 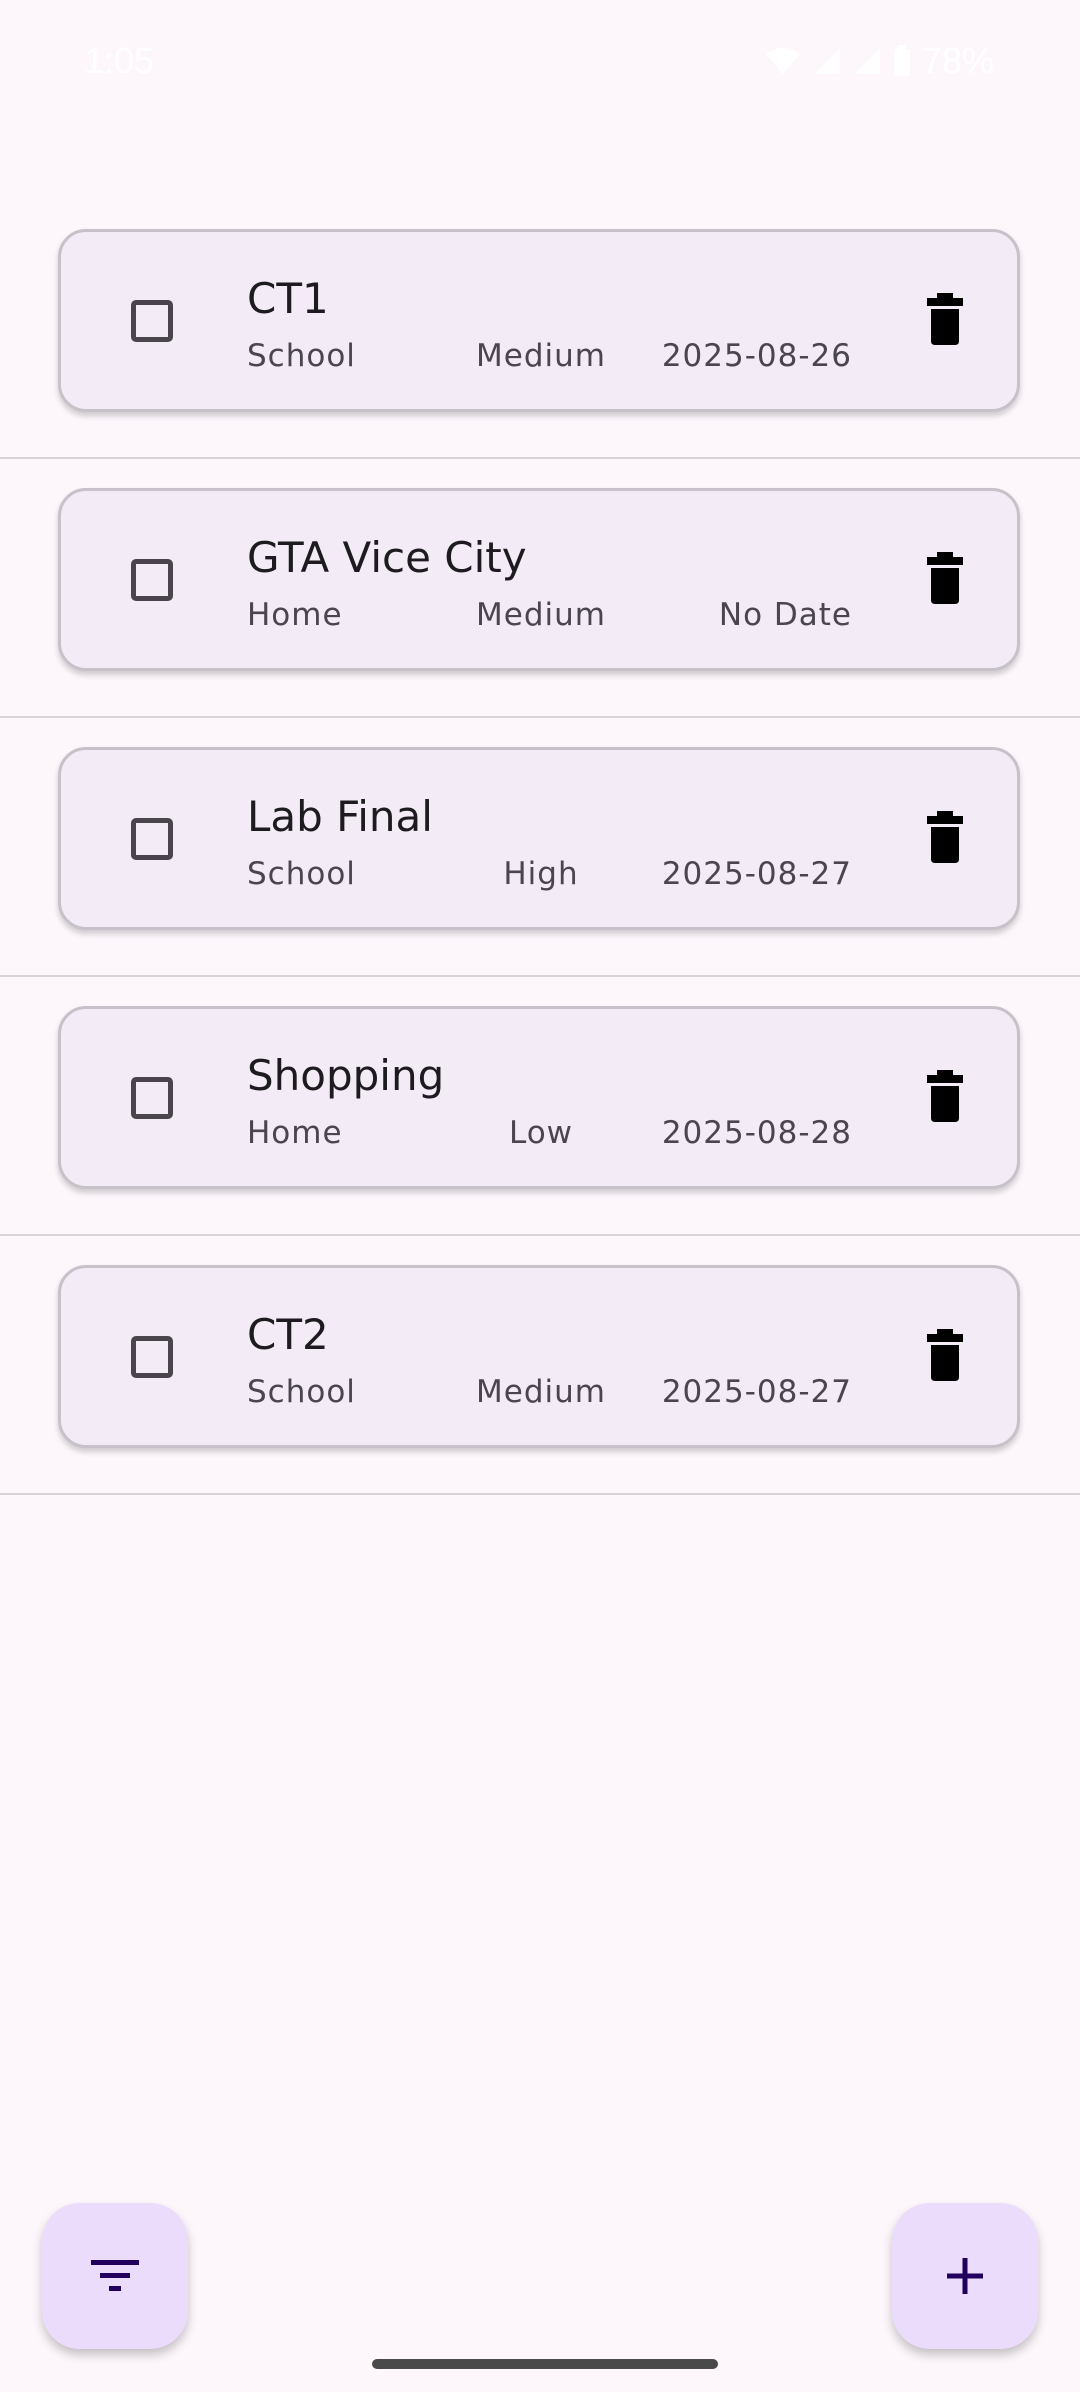 What do you see at coordinates (539, 320) in the screenshot?
I see `task-card: CT1 School Medium 2025-08-26` at bounding box center [539, 320].